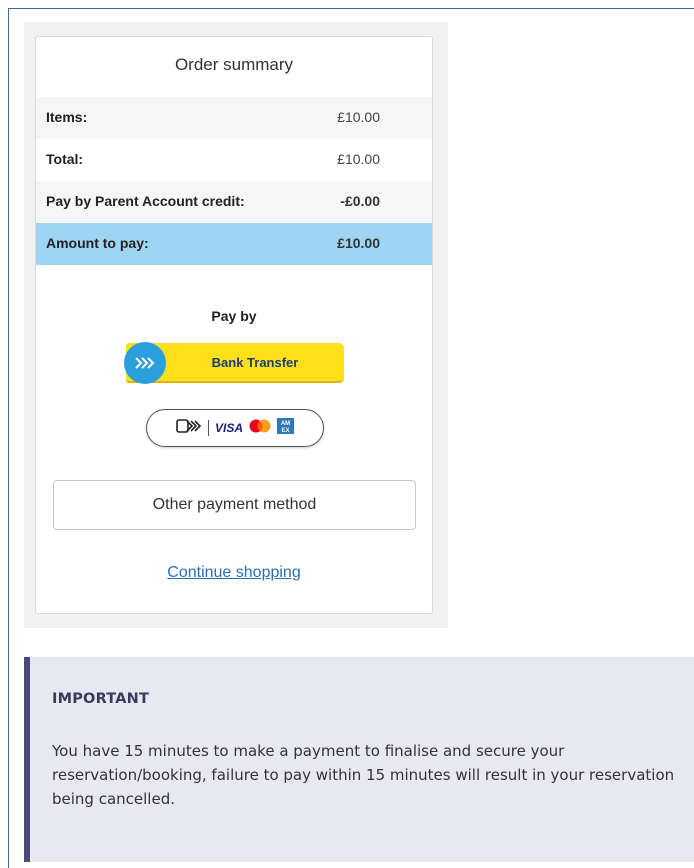  I want to click on contactless-icon, so click(189, 428).